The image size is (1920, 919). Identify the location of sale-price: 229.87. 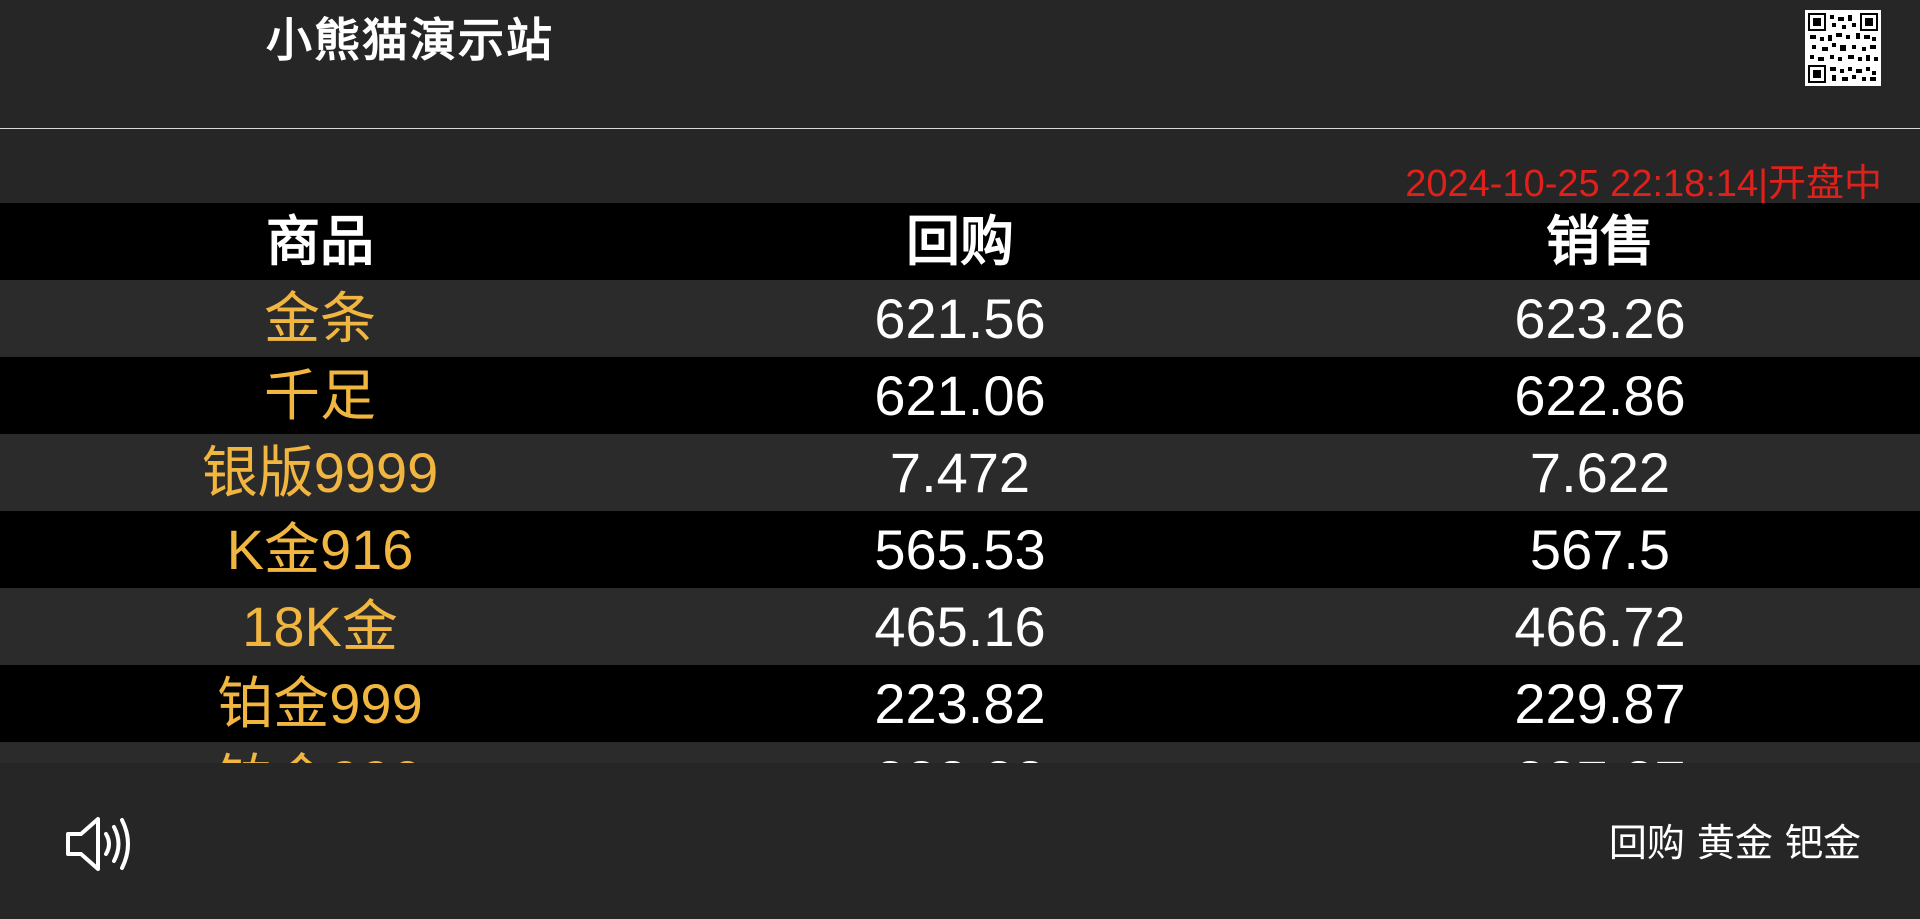
(1600, 703).